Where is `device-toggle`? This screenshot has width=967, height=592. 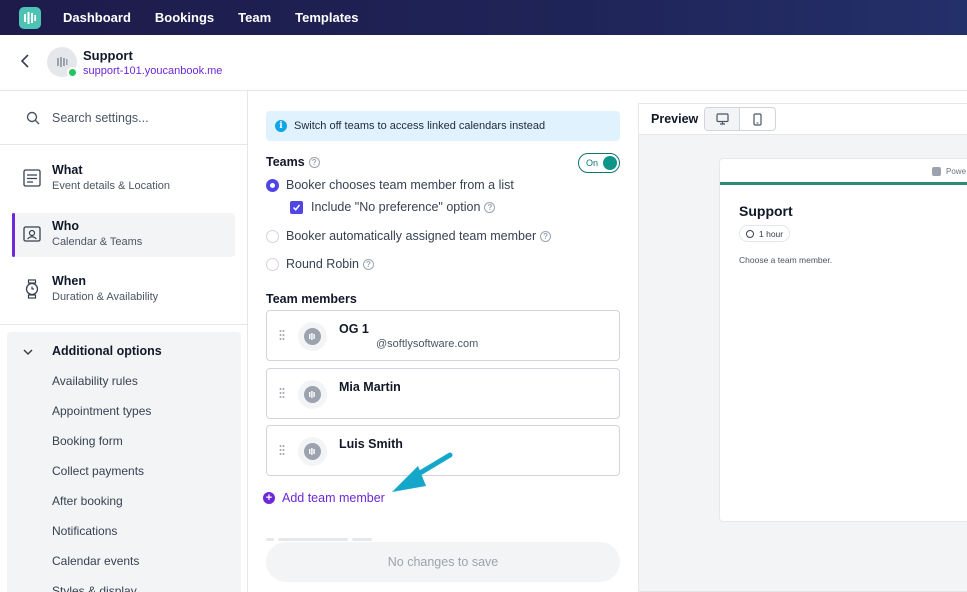
device-toggle is located at coordinates (740, 119).